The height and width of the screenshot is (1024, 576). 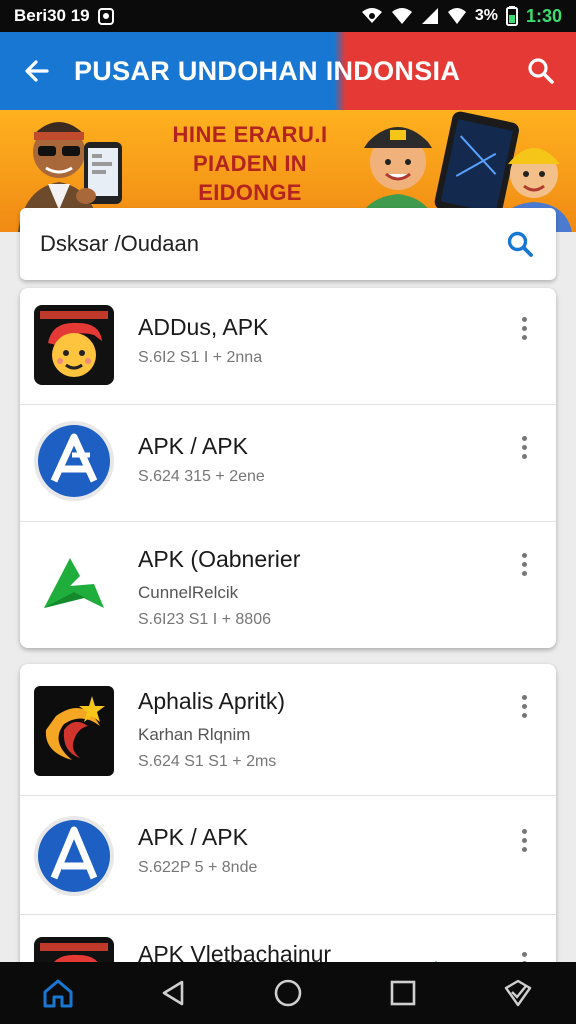 What do you see at coordinates (74, 731) in the screenshot?
I see `crescent-star-icon` at bounding box center [74, 731].